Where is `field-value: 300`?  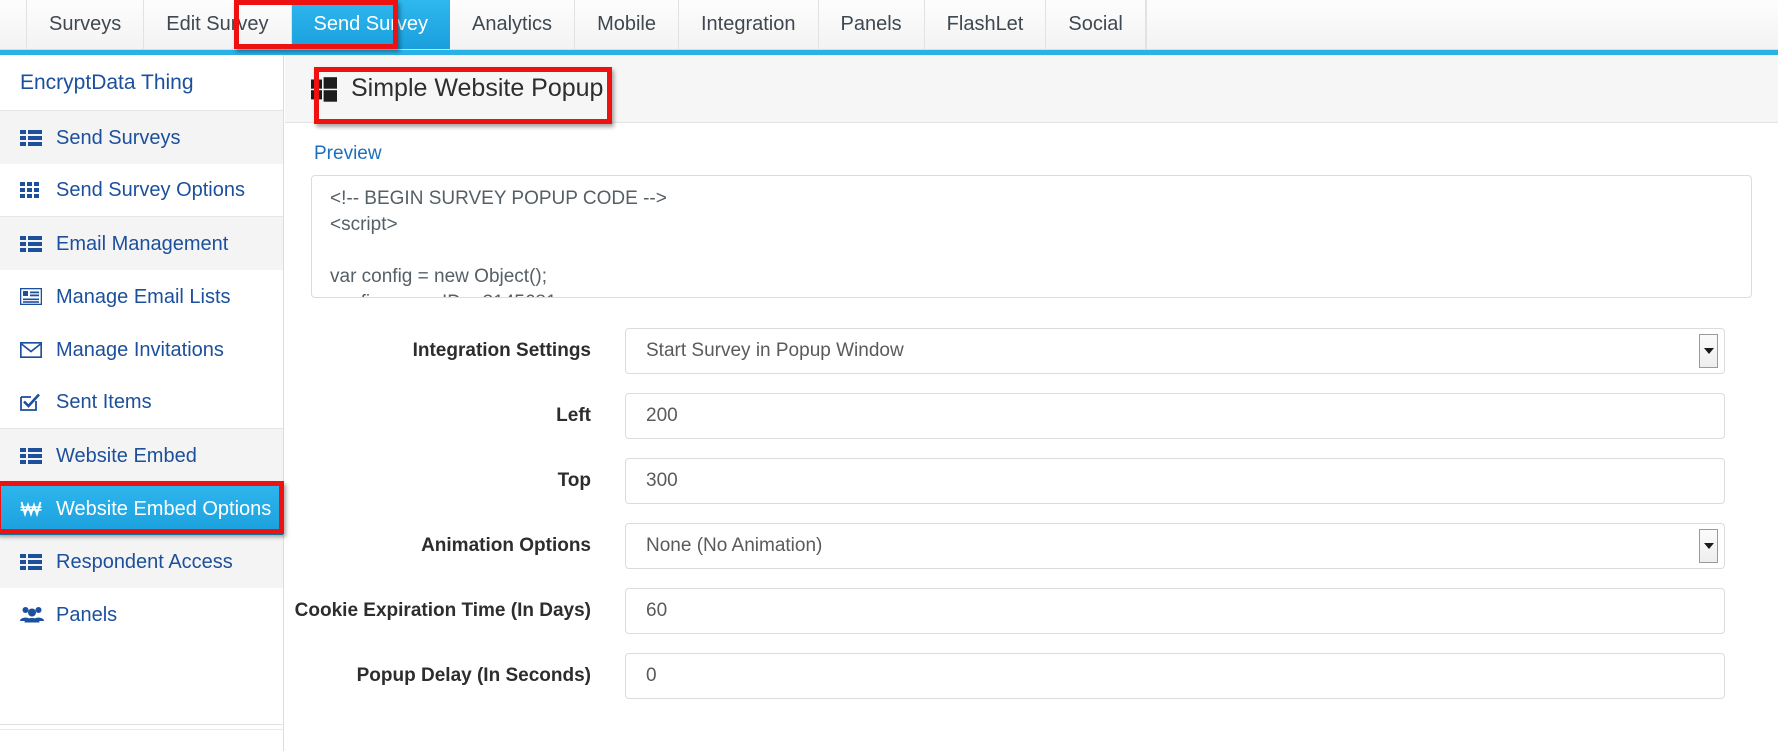 field-value: 300 is located at coordinates (662, 480).